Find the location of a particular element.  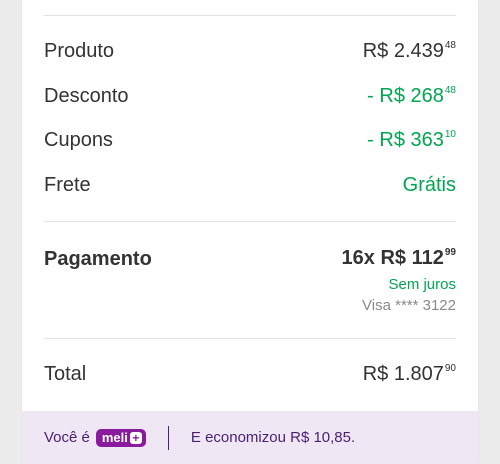

desconto-label: Desconto is located at coordinates (86, 96).